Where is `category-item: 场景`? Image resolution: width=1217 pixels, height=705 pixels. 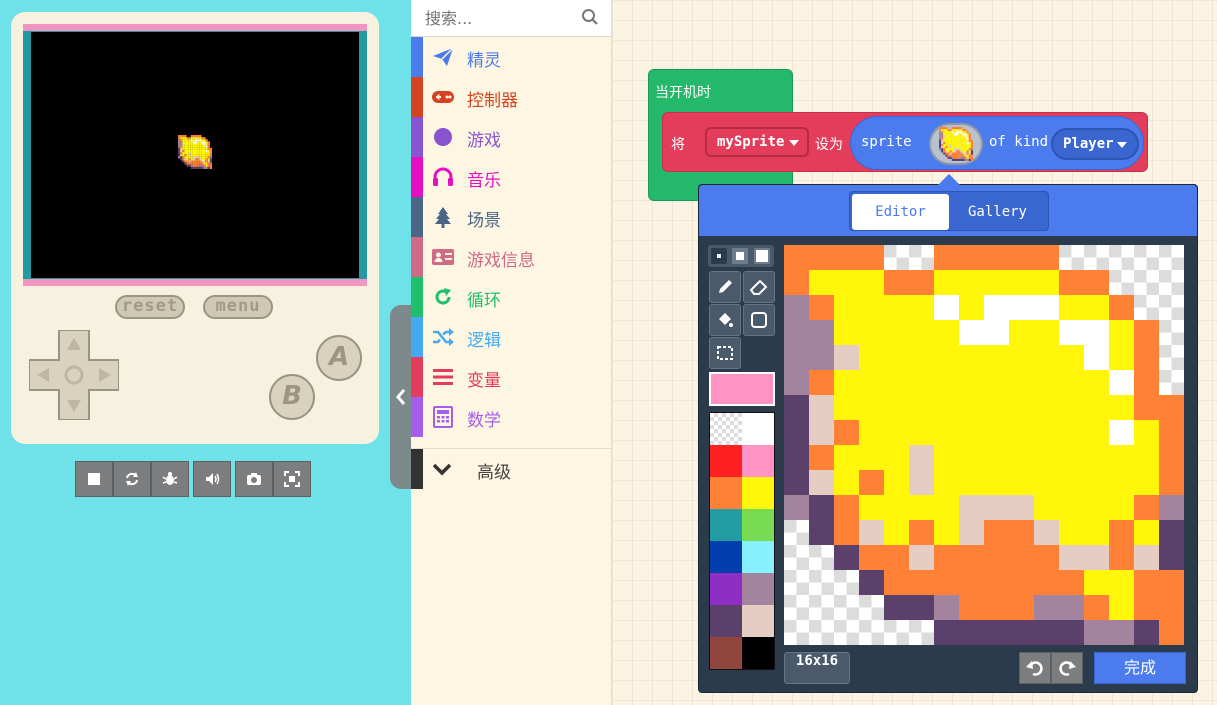 category-item: 场景 is located at coordinates (511, 217).